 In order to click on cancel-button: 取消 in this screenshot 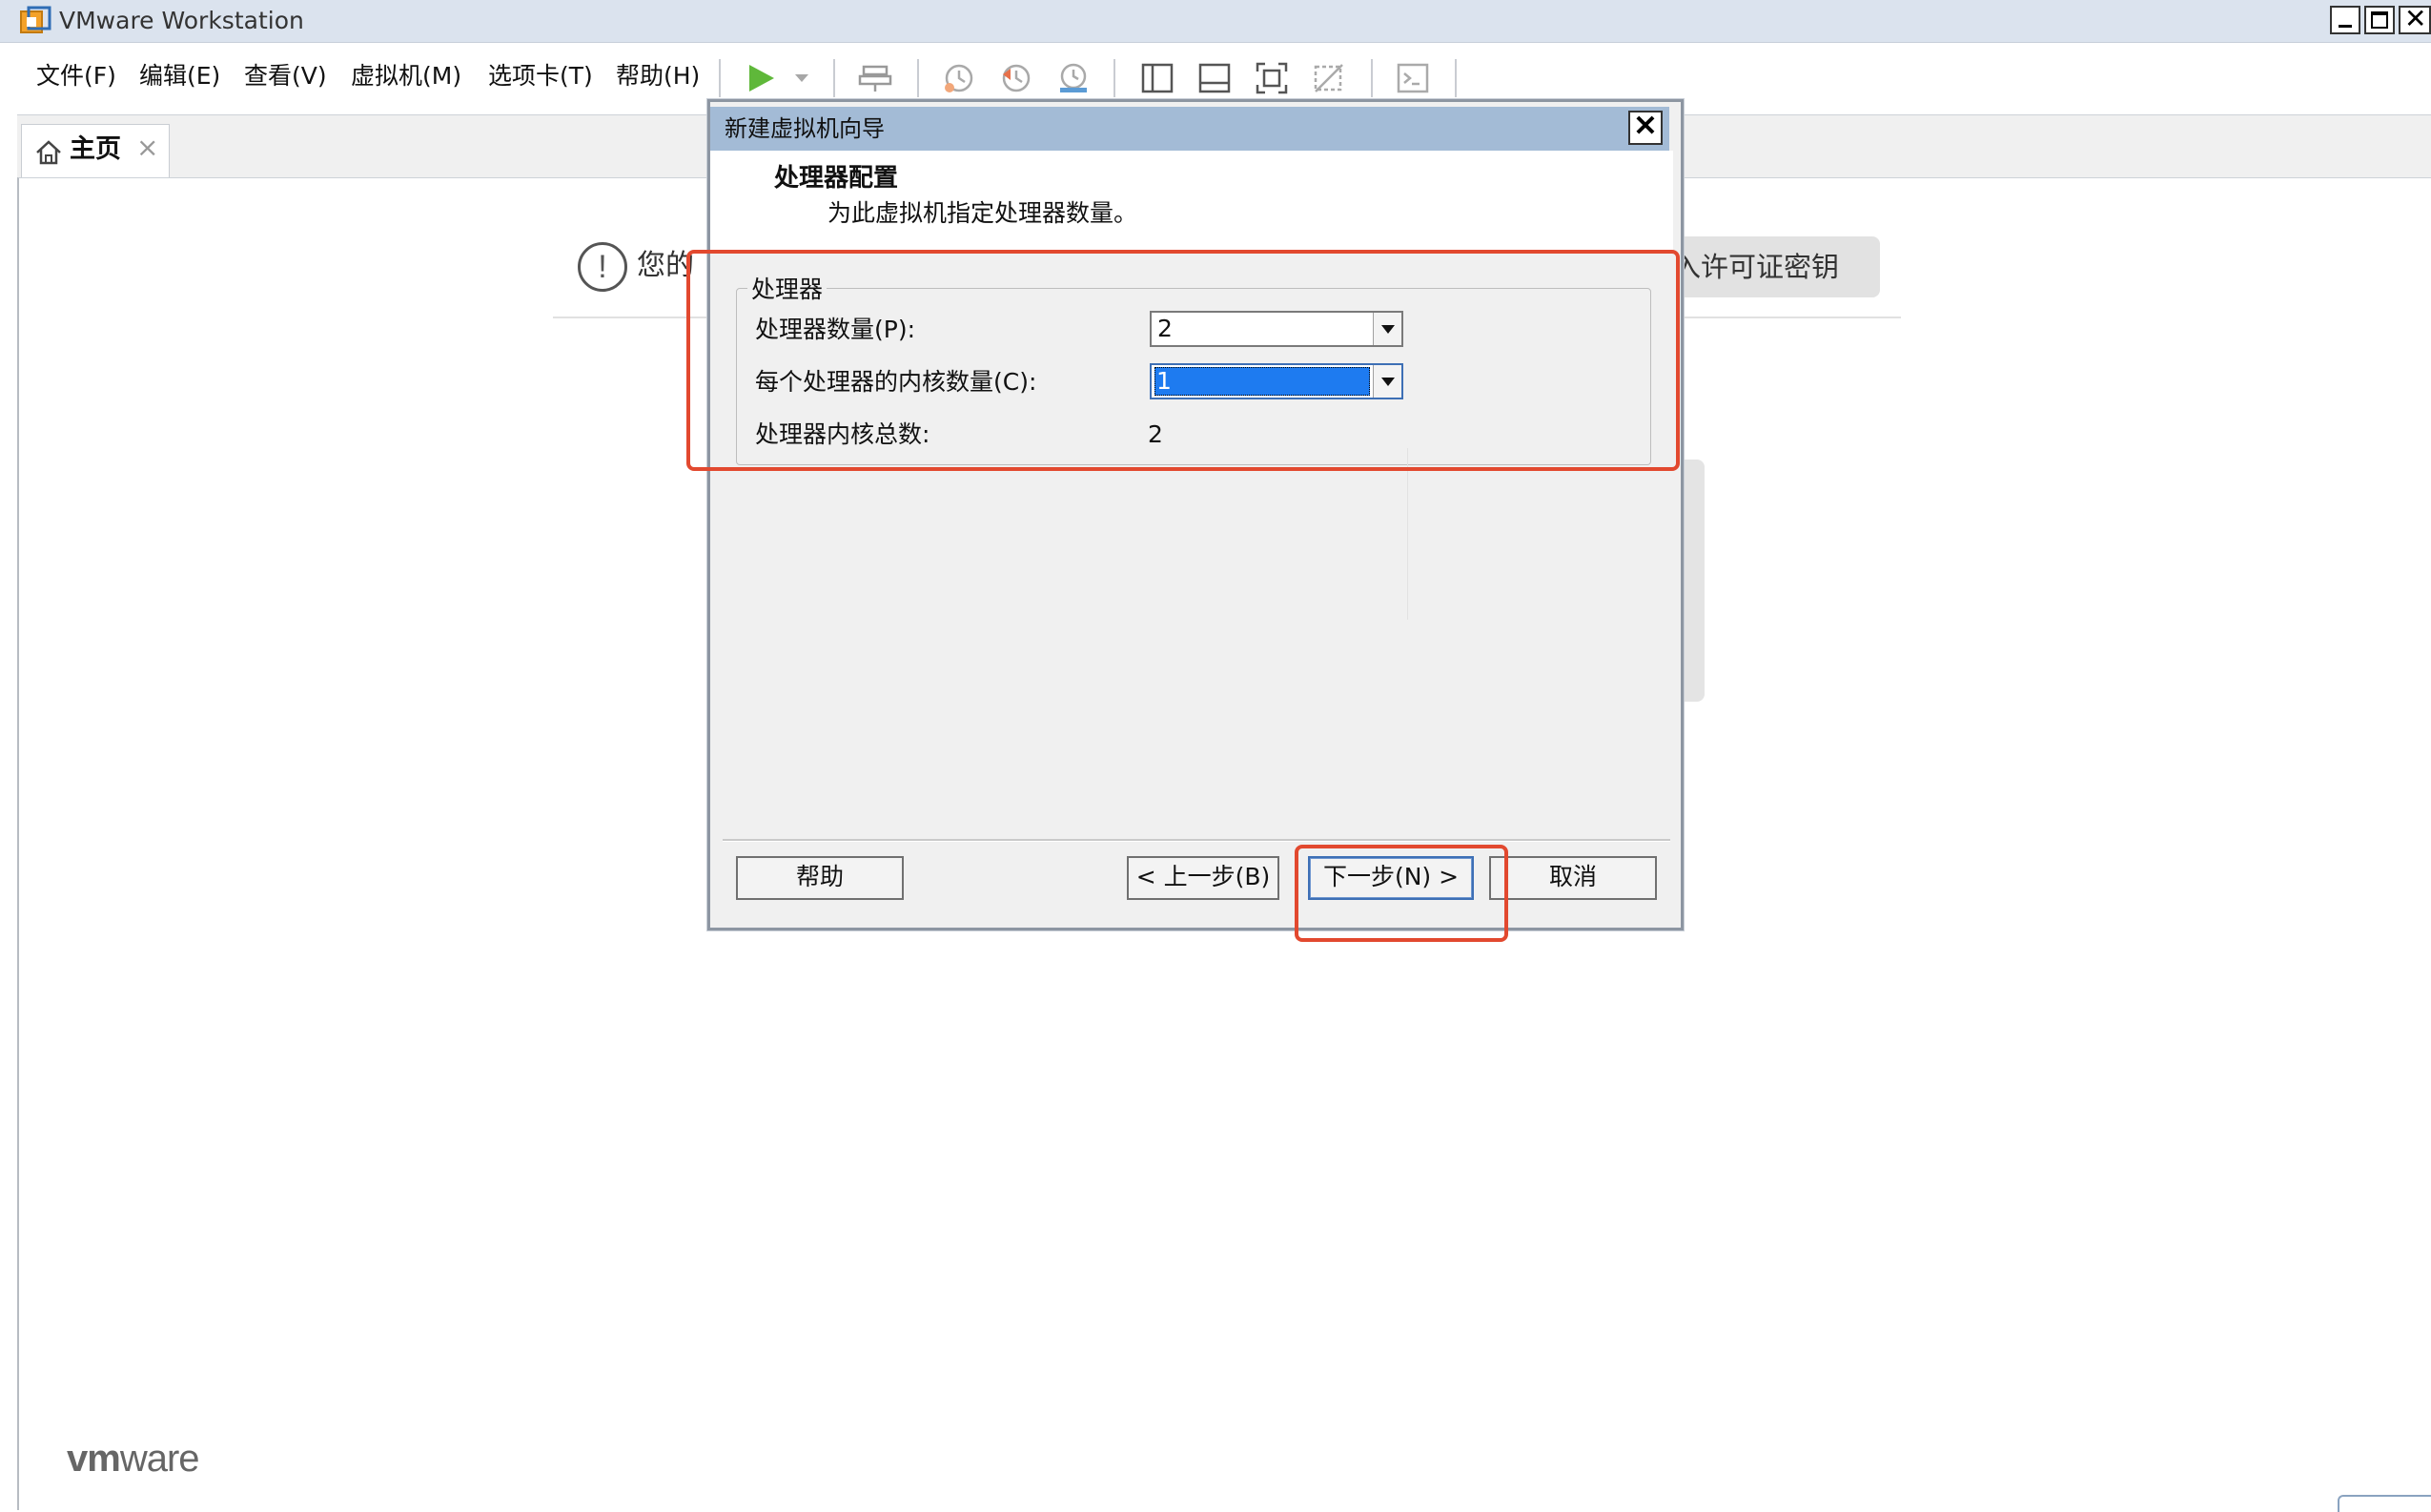, I will do `click(1573, 878)`.